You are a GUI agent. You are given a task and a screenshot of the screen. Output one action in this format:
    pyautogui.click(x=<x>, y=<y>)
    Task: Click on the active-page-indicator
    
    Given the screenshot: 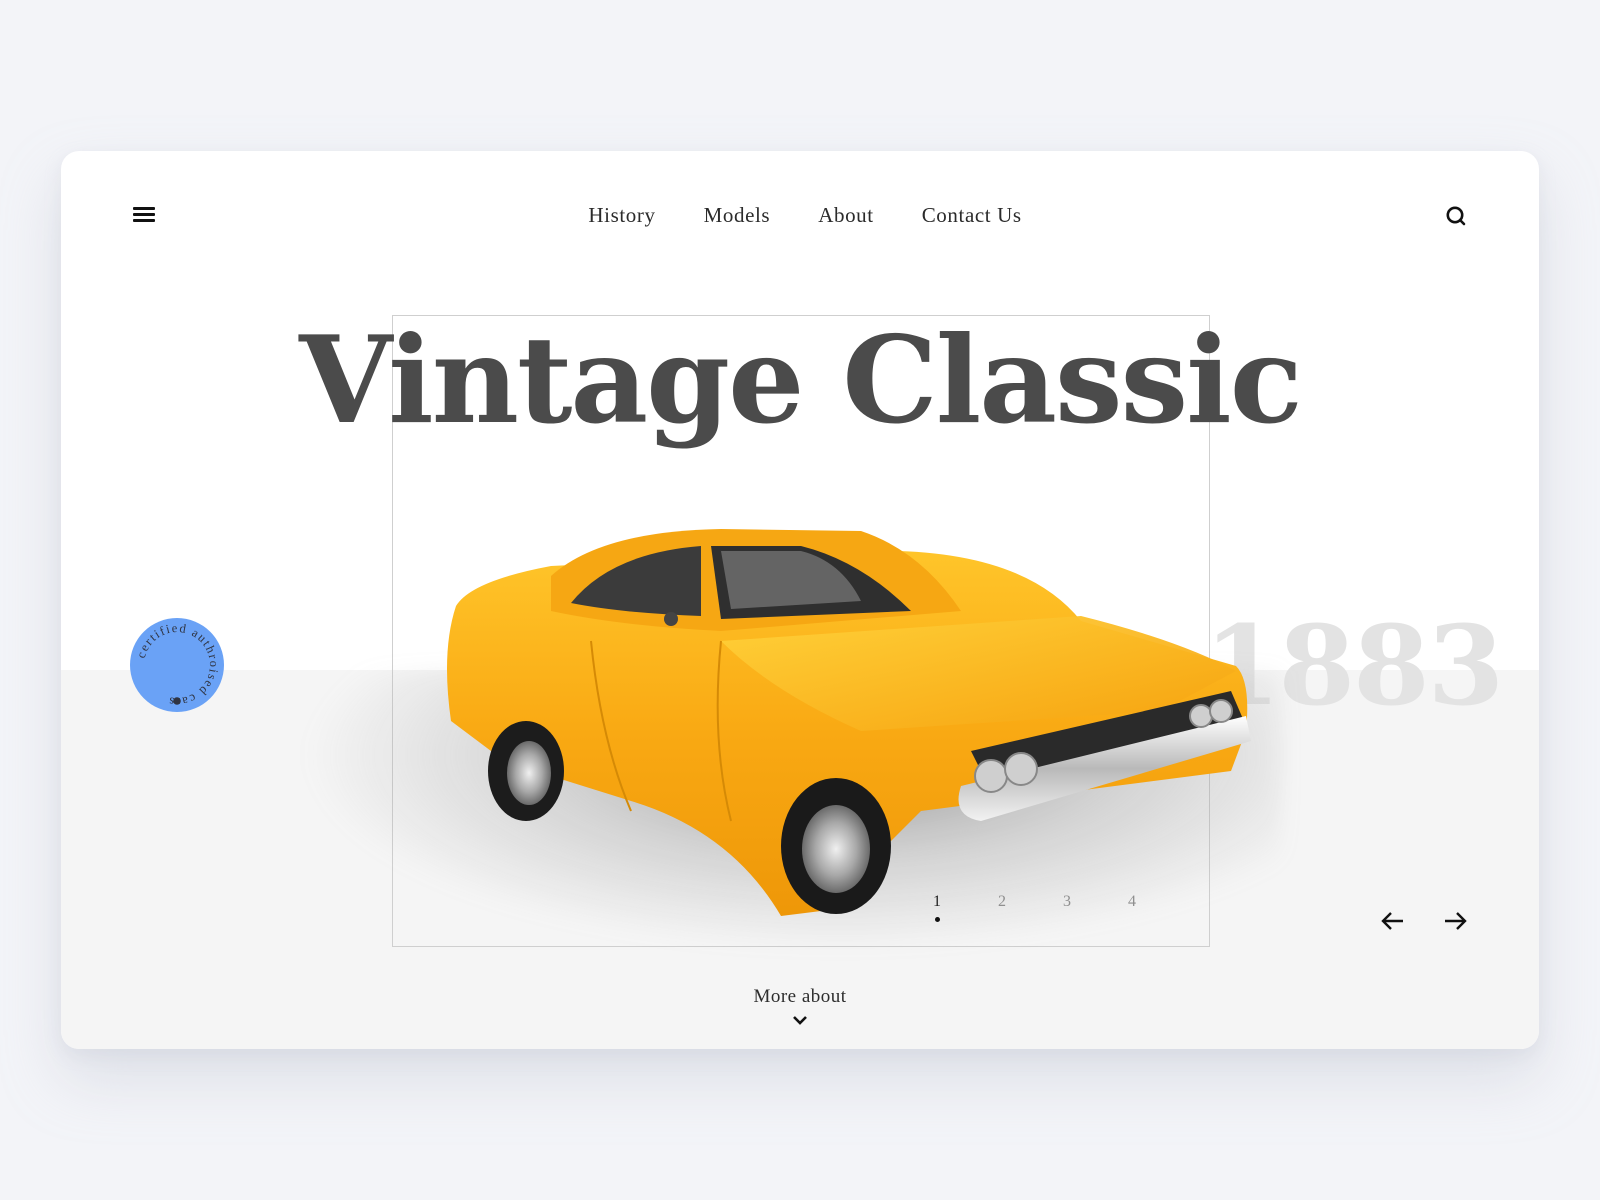 What is the action you would take?
    pyautogui.click(x=937, y=919)
    